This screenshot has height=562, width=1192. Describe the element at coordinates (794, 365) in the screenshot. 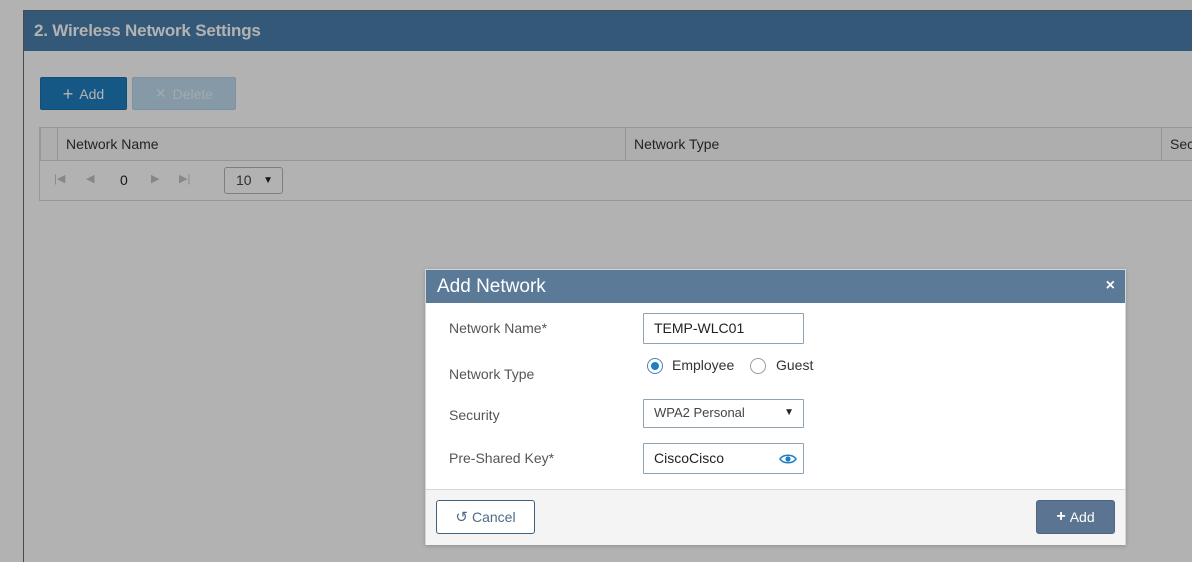

I see `guest-radio-label: Guest` at that location.